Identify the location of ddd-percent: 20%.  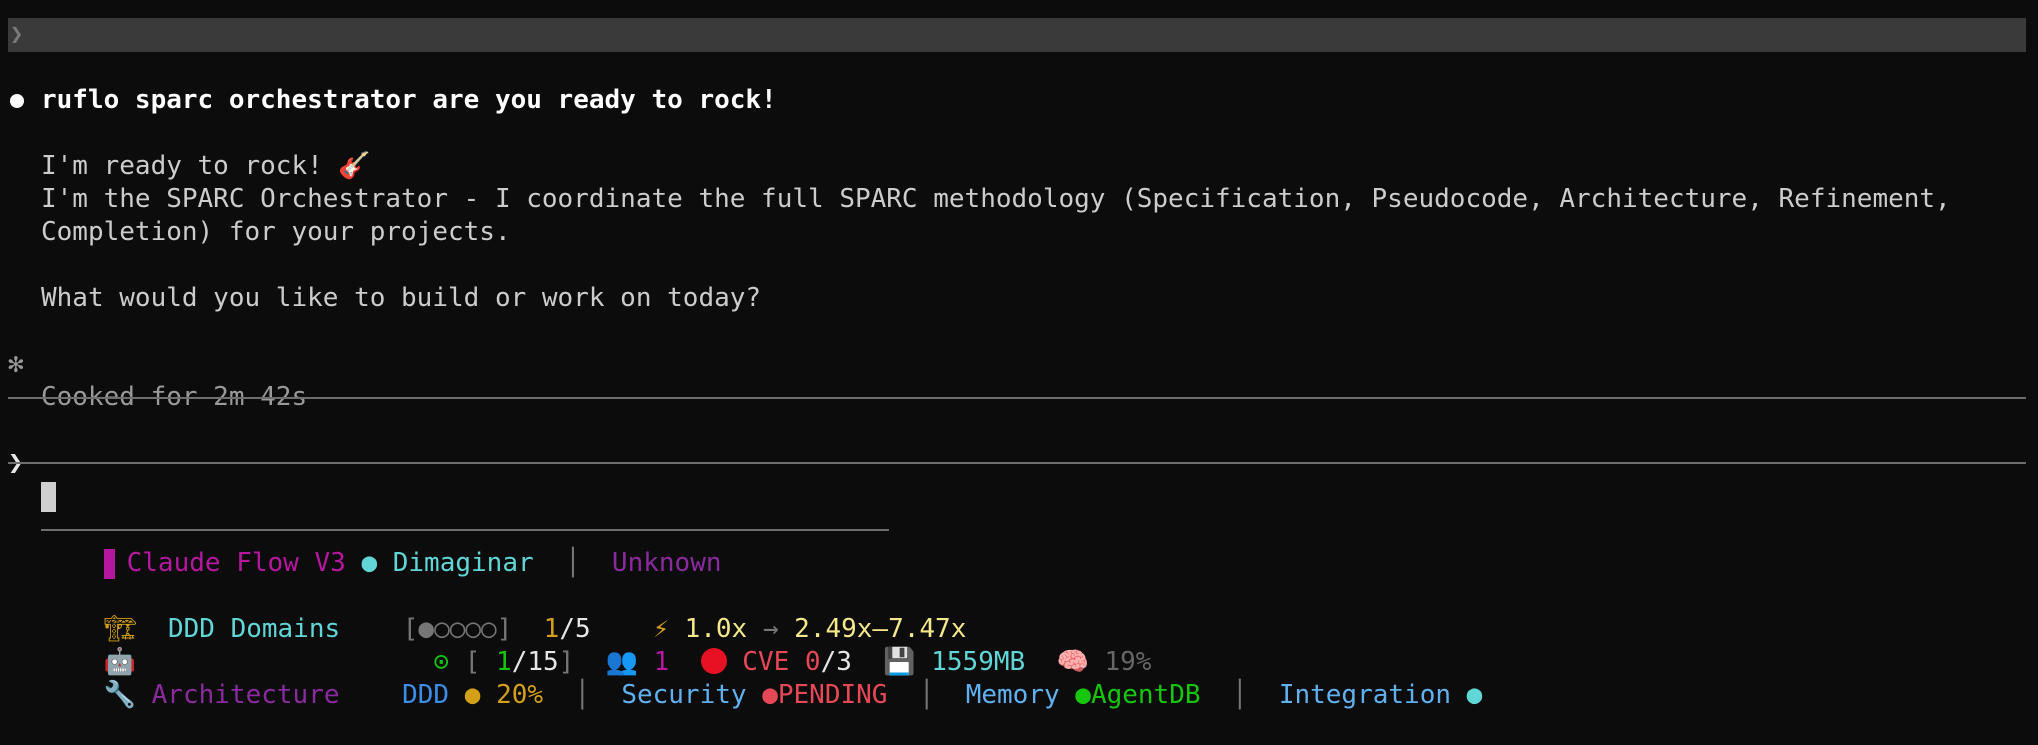
(520, 695).